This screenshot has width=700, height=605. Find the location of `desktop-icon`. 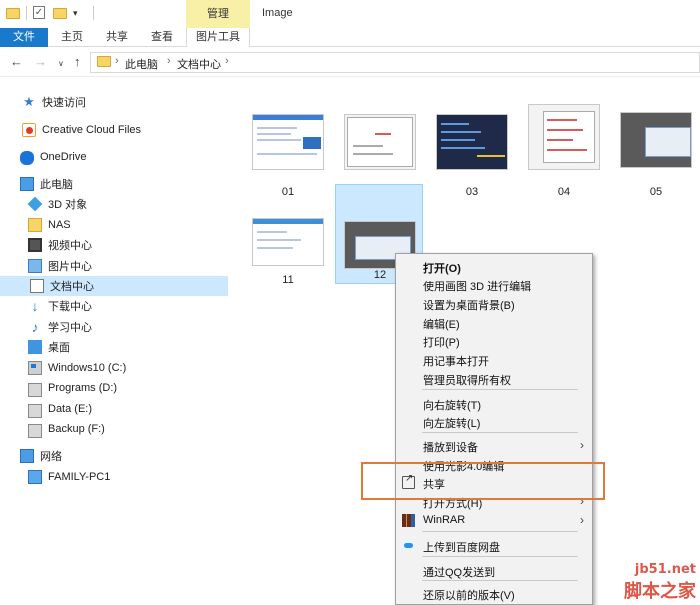

desktop-icon is located at coordinates (35, 347).